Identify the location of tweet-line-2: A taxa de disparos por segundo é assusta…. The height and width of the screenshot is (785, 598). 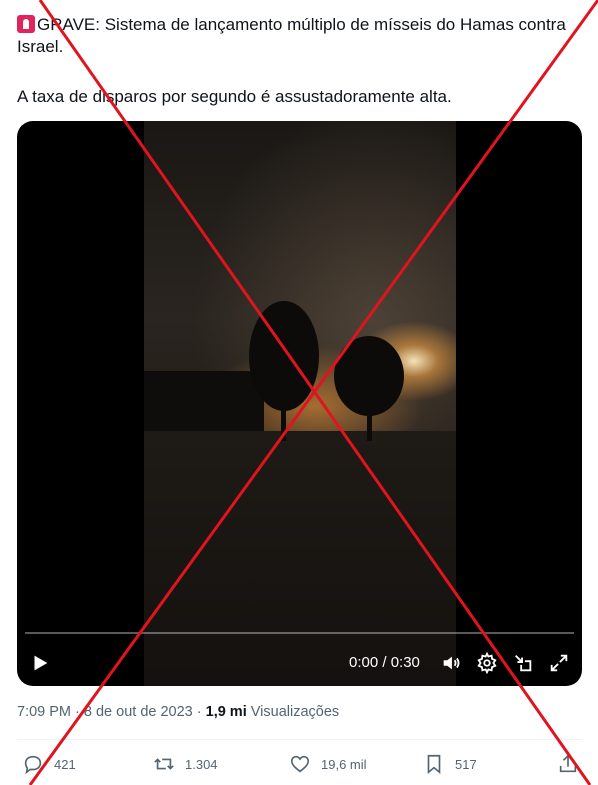
(234, 96).